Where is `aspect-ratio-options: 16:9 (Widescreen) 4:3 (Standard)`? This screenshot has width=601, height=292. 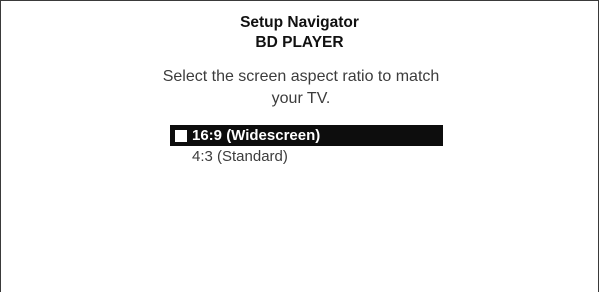 aspect-ratio-options: 16:9 (Widescreen) 4:3 (Standard) is located at coordinates (306, 146).